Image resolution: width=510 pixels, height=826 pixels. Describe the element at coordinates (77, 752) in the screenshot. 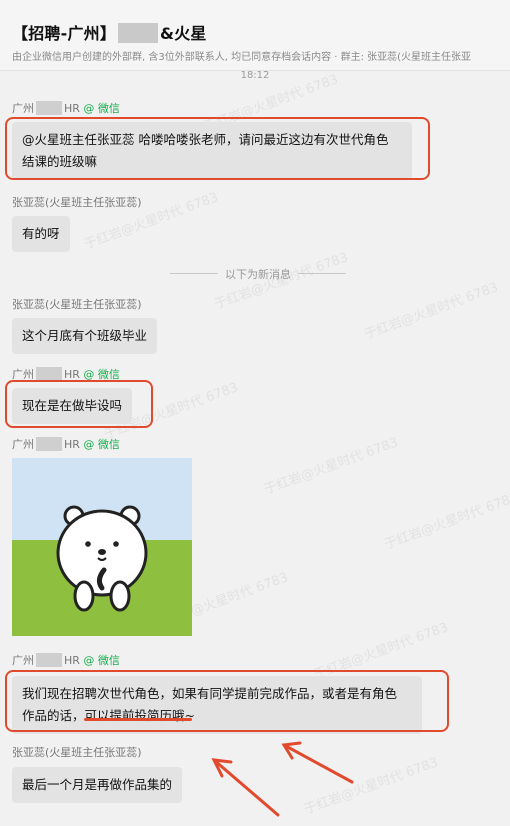

I see `message-sender: 张亚蕊(火星班主任张亚蕊)` at that location.